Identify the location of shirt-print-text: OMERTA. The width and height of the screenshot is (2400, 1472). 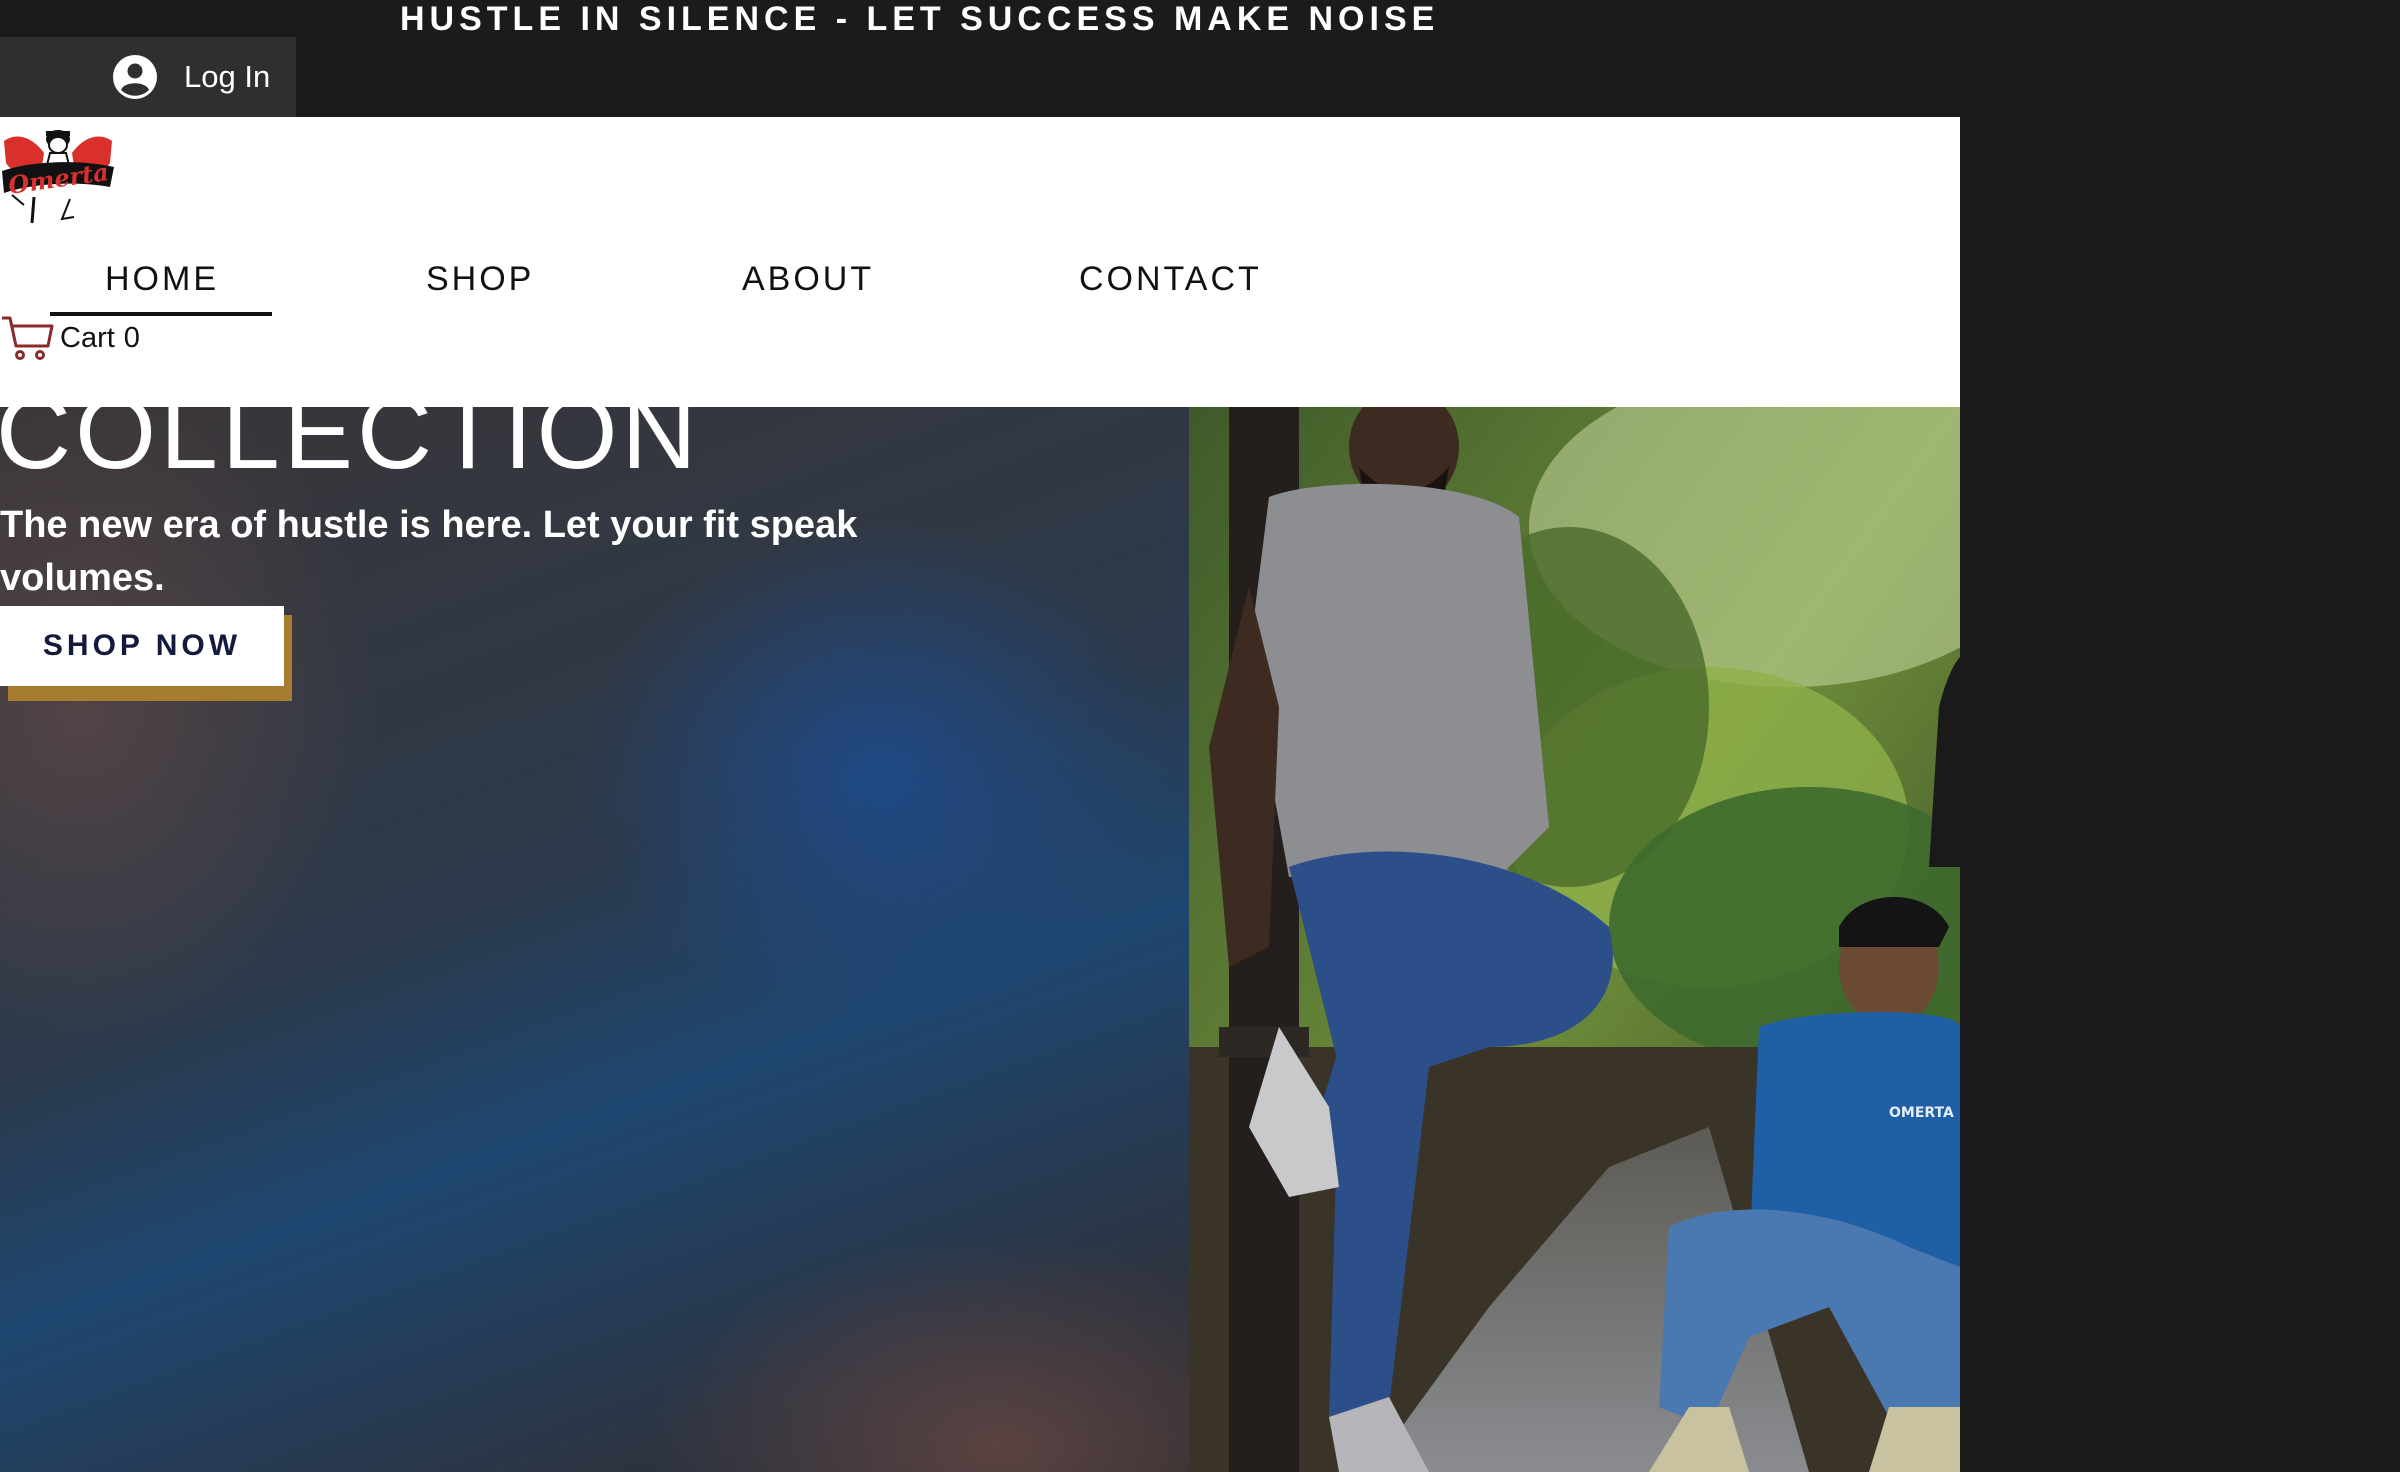
(1921, 1113).